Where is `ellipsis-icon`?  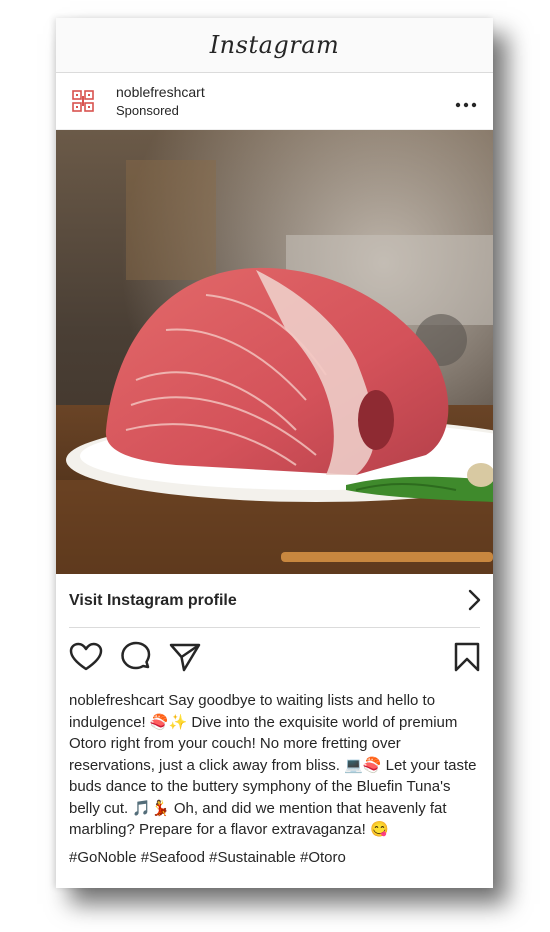
ellipsis-icon is located at coordinates (466, 101).